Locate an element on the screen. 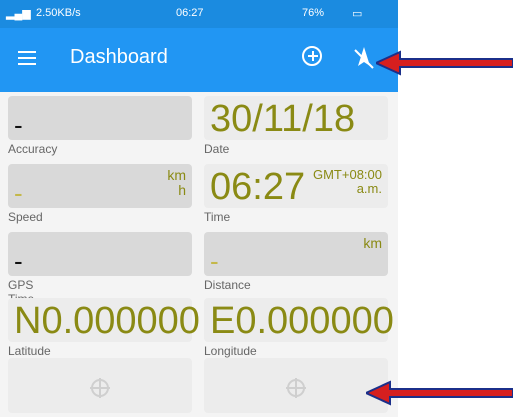 This screenshot has width=513, height=417. battery-icon: ▭ is located at coordinates (357, 14).